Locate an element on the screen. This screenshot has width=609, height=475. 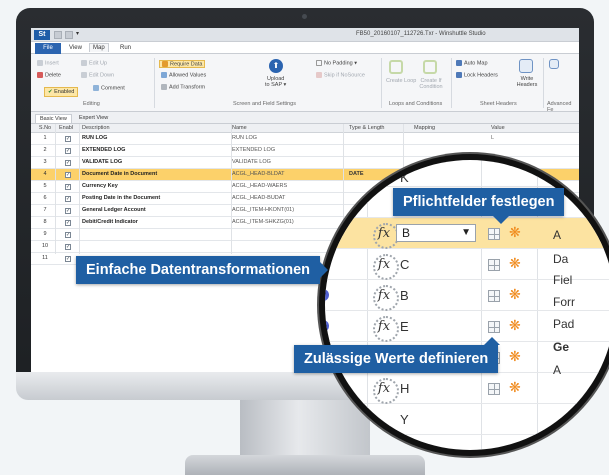
tab-expert-view: Expert View is located at coordinates (93, 118).